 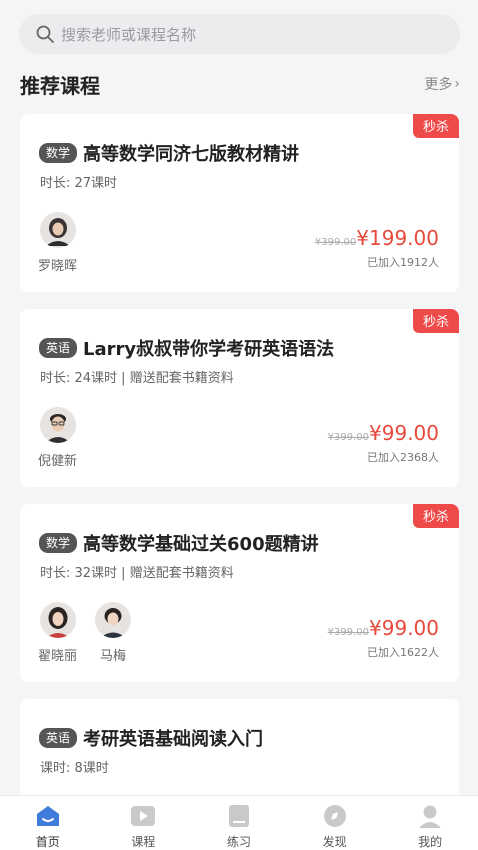 I want to click on chevron-right-icon: ›, so click(x=457, y=84).